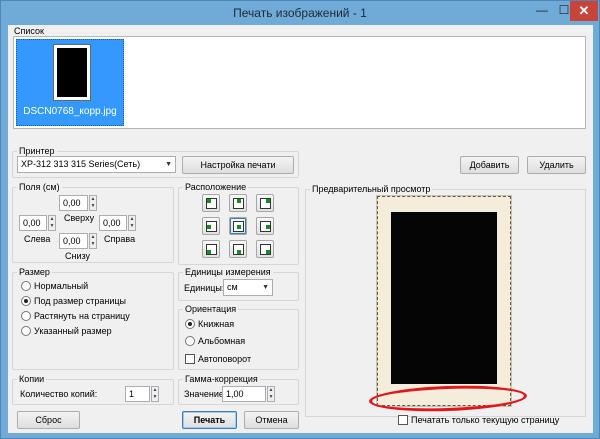 Image resolution: width=600 pixels, height=439 pixels. Describe the element at coordinates (209, 420) in the screenshot. I see `print-button: Печать` at that location.